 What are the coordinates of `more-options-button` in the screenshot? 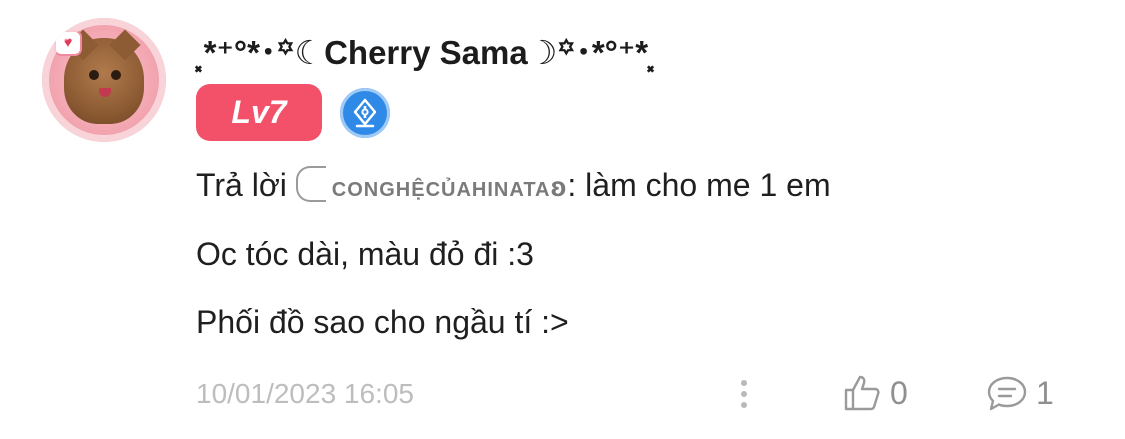 It's located at (744, 394).